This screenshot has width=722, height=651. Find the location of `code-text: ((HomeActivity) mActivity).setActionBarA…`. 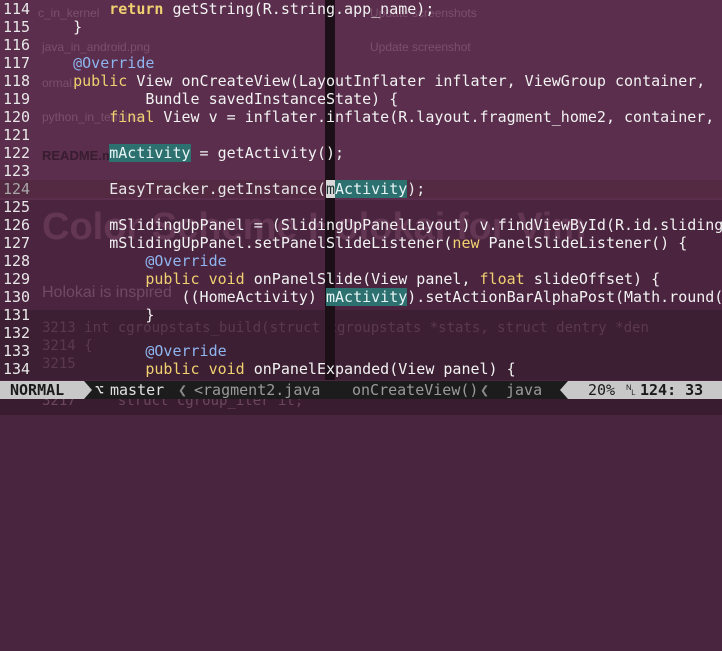

code-text: ((HomeActivity) mActivity).setActionBarA… is located at coordinates (379, 297).